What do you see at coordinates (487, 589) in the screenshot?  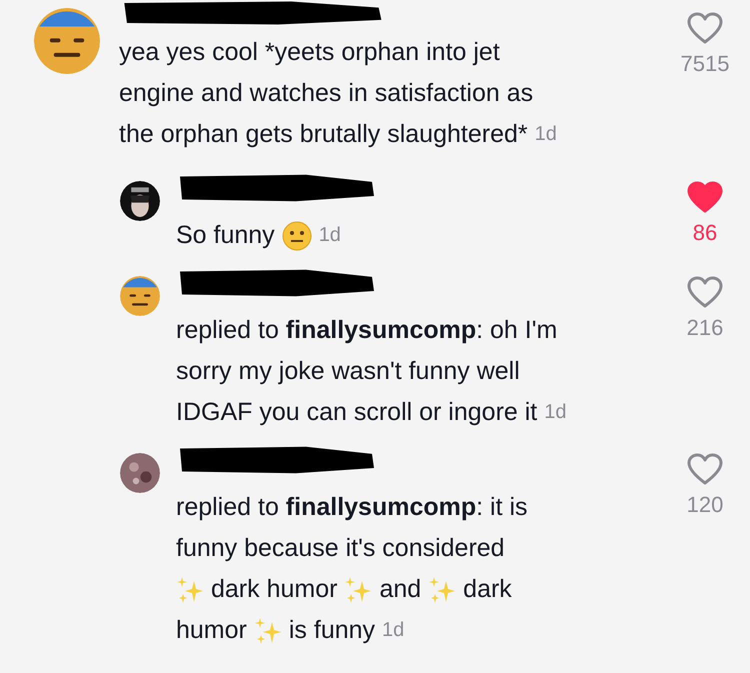 I see `comment-text: dark` at bounding box center [487, 589].